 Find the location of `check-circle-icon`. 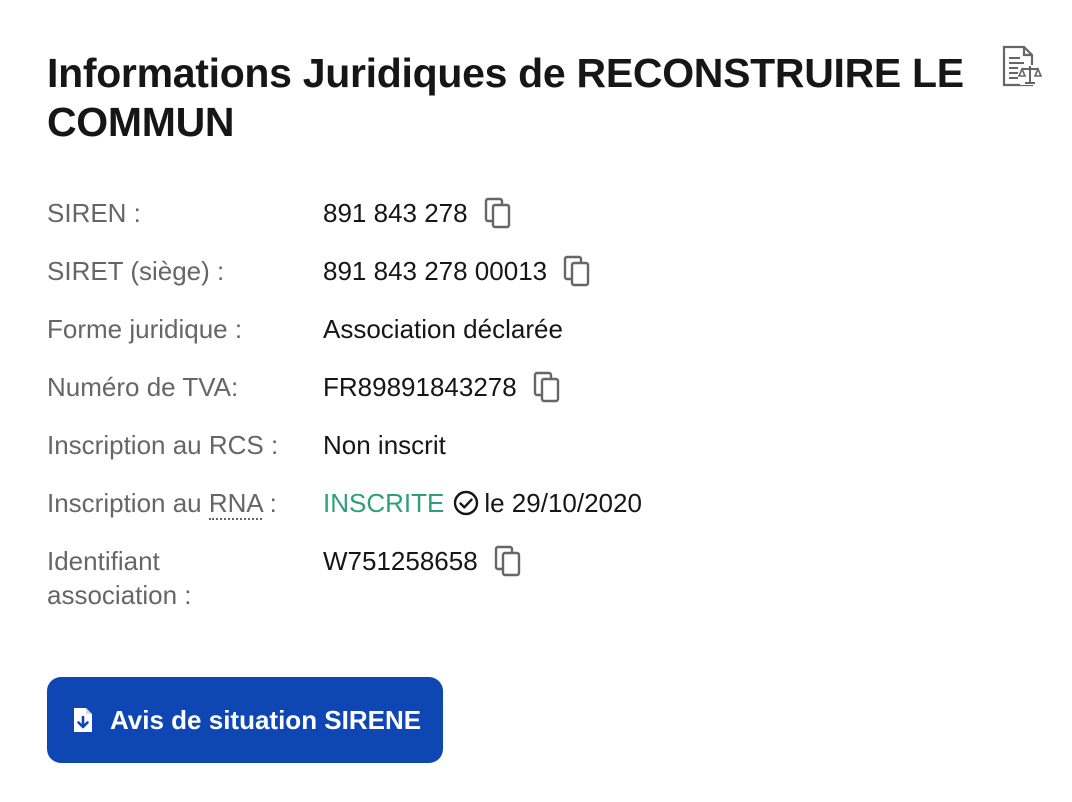

check-circle-icon is located at coordinates (466, 503).